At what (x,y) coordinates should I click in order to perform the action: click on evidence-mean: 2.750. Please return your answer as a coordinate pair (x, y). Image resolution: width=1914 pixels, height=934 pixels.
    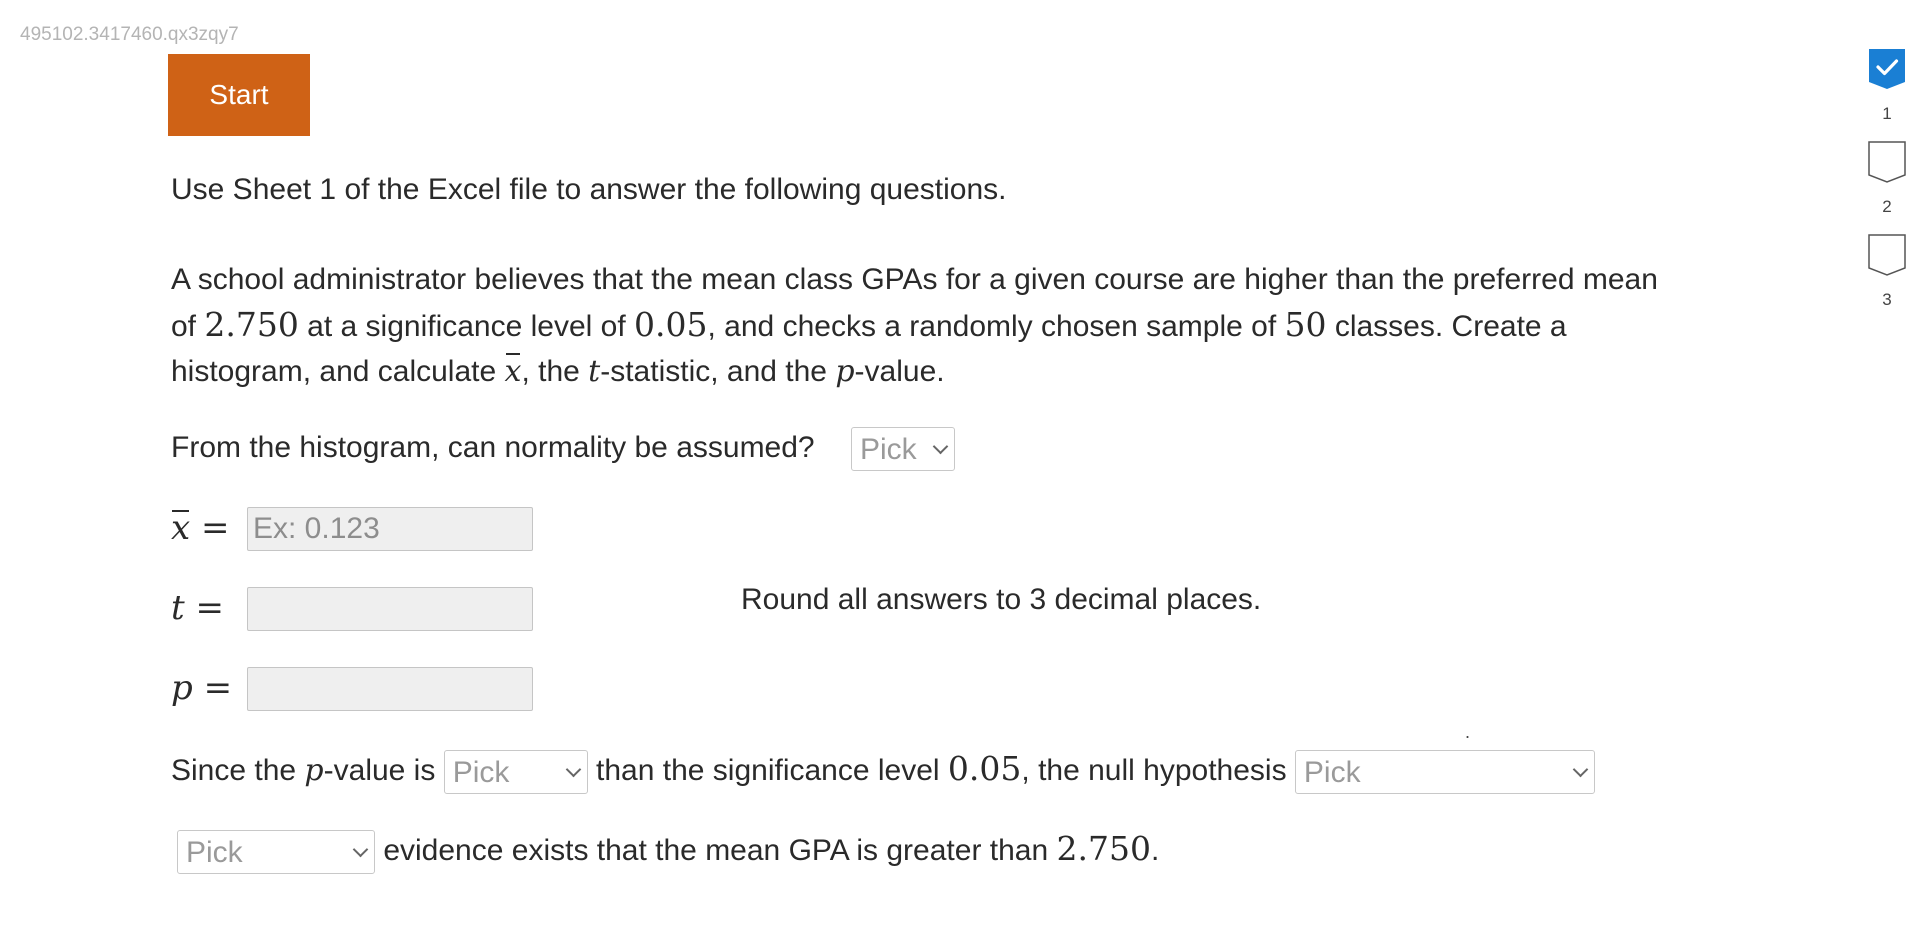
    Looking at the image, I should click on (1103, 848).